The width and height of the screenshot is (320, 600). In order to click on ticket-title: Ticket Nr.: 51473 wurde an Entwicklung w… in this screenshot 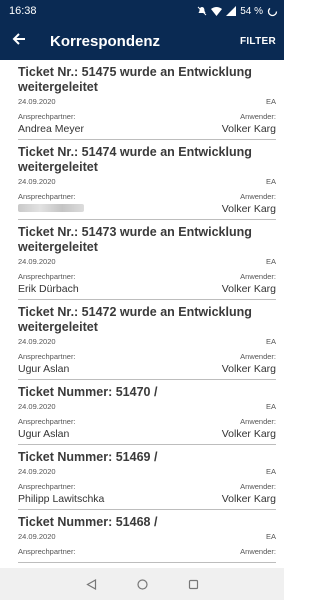, I will do `click(135, 239)`.